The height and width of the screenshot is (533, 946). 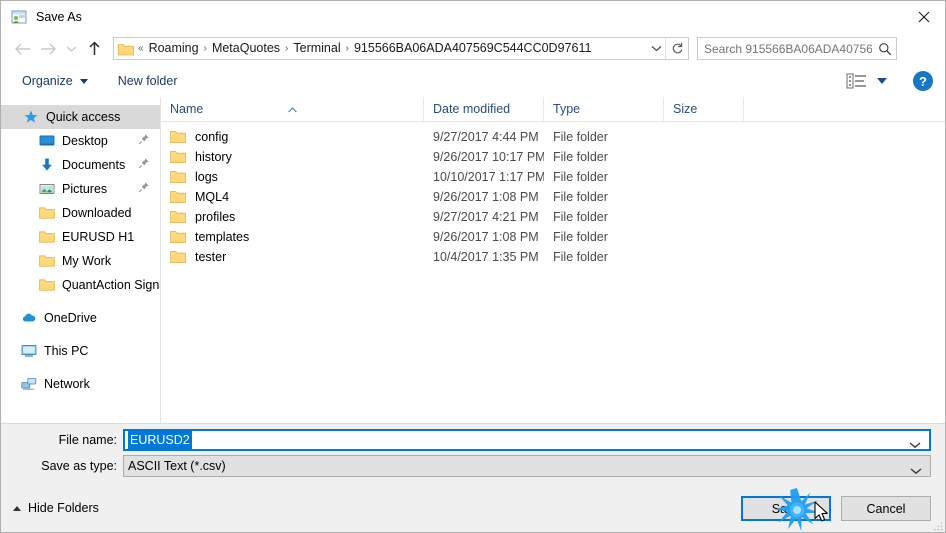 I want to click on sidebar-item-onedrive: OneDrive, so click(x=80, y=318).